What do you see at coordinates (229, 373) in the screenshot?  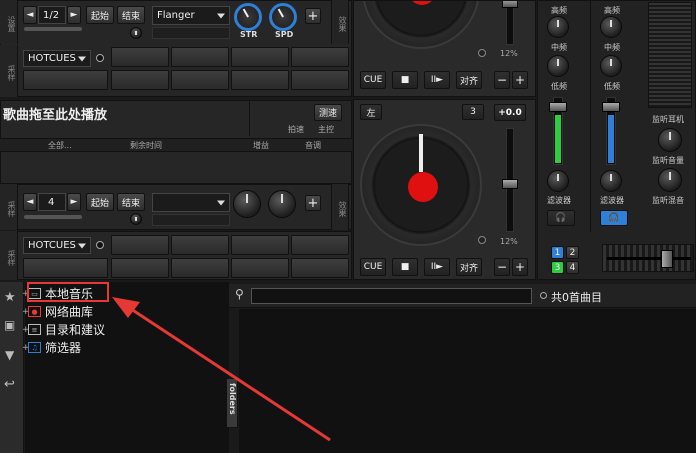 I see `annotation-arrow-line` at bounding box center [229, 373].